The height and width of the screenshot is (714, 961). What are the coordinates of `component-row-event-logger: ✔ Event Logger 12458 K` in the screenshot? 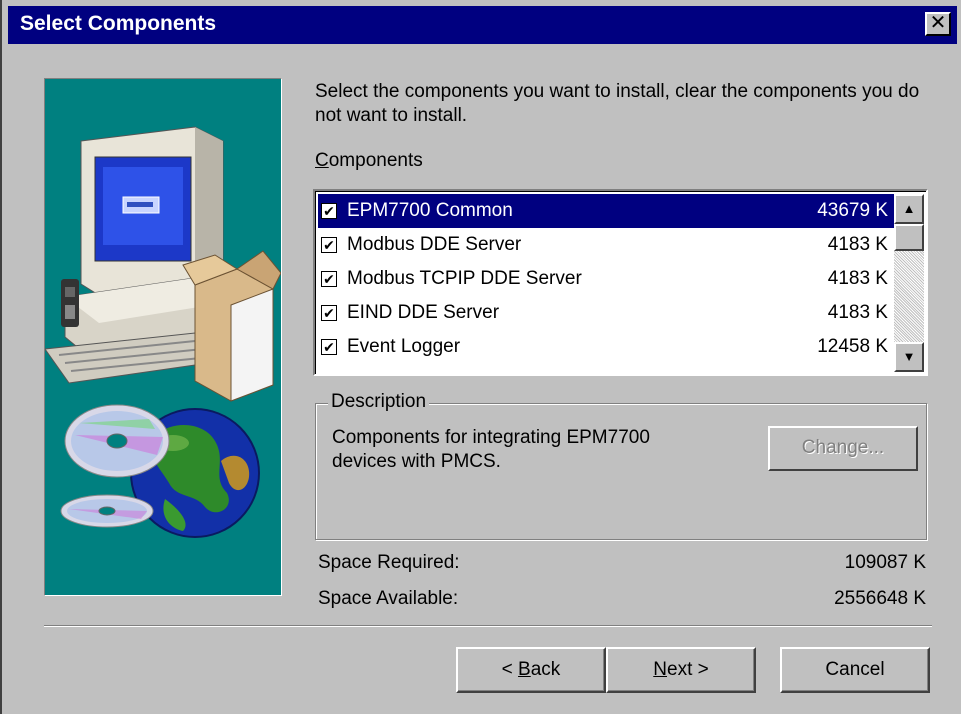 It's located at (606, 347).